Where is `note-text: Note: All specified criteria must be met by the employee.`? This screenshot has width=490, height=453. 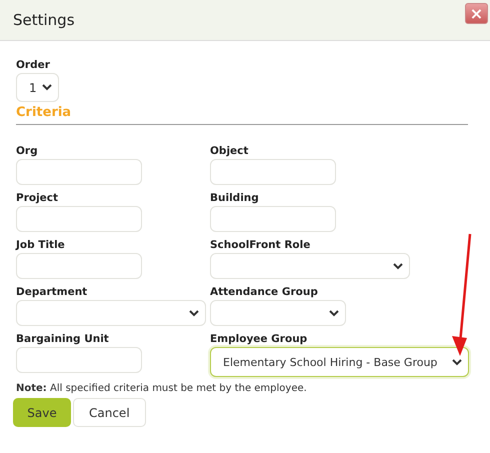
note-text: Note: All specified criteria must be met by the employee. is located at coordinates (162, 388).